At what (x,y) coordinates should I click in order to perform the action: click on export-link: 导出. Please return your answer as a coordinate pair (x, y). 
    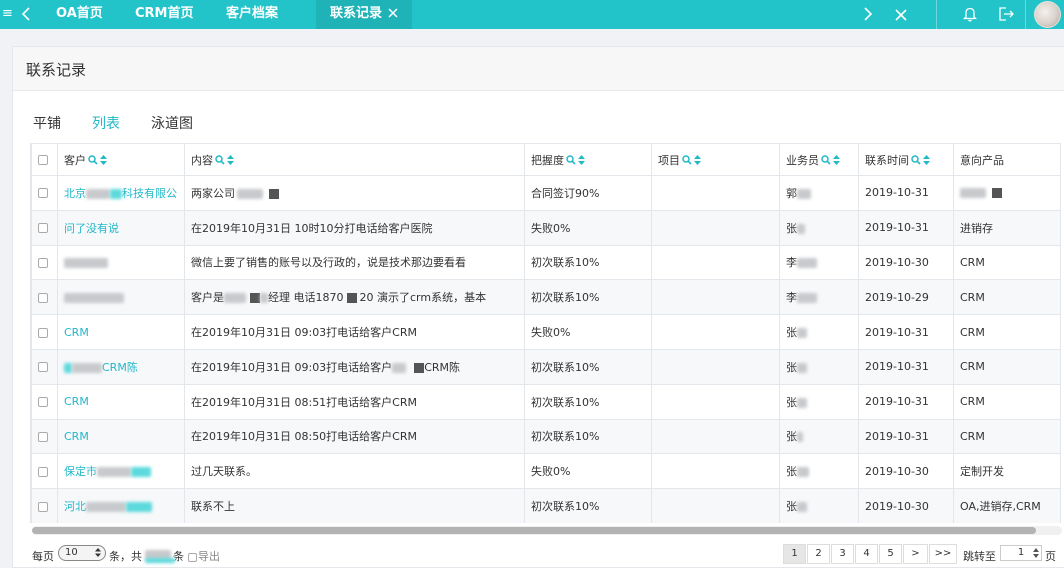
    Looking at the image, I should click on (204, 556).